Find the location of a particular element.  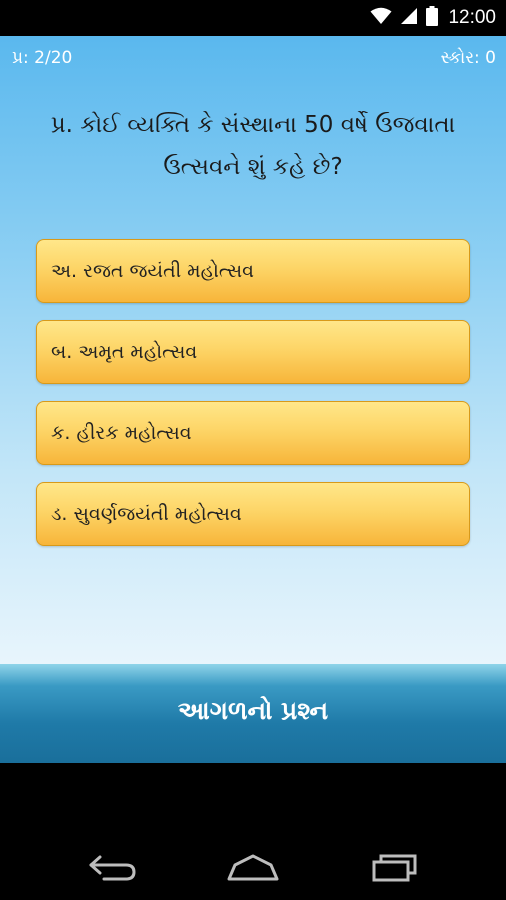

next-question-button: આગળનો પ્રશ્ન is located at coordinates (253, 713).